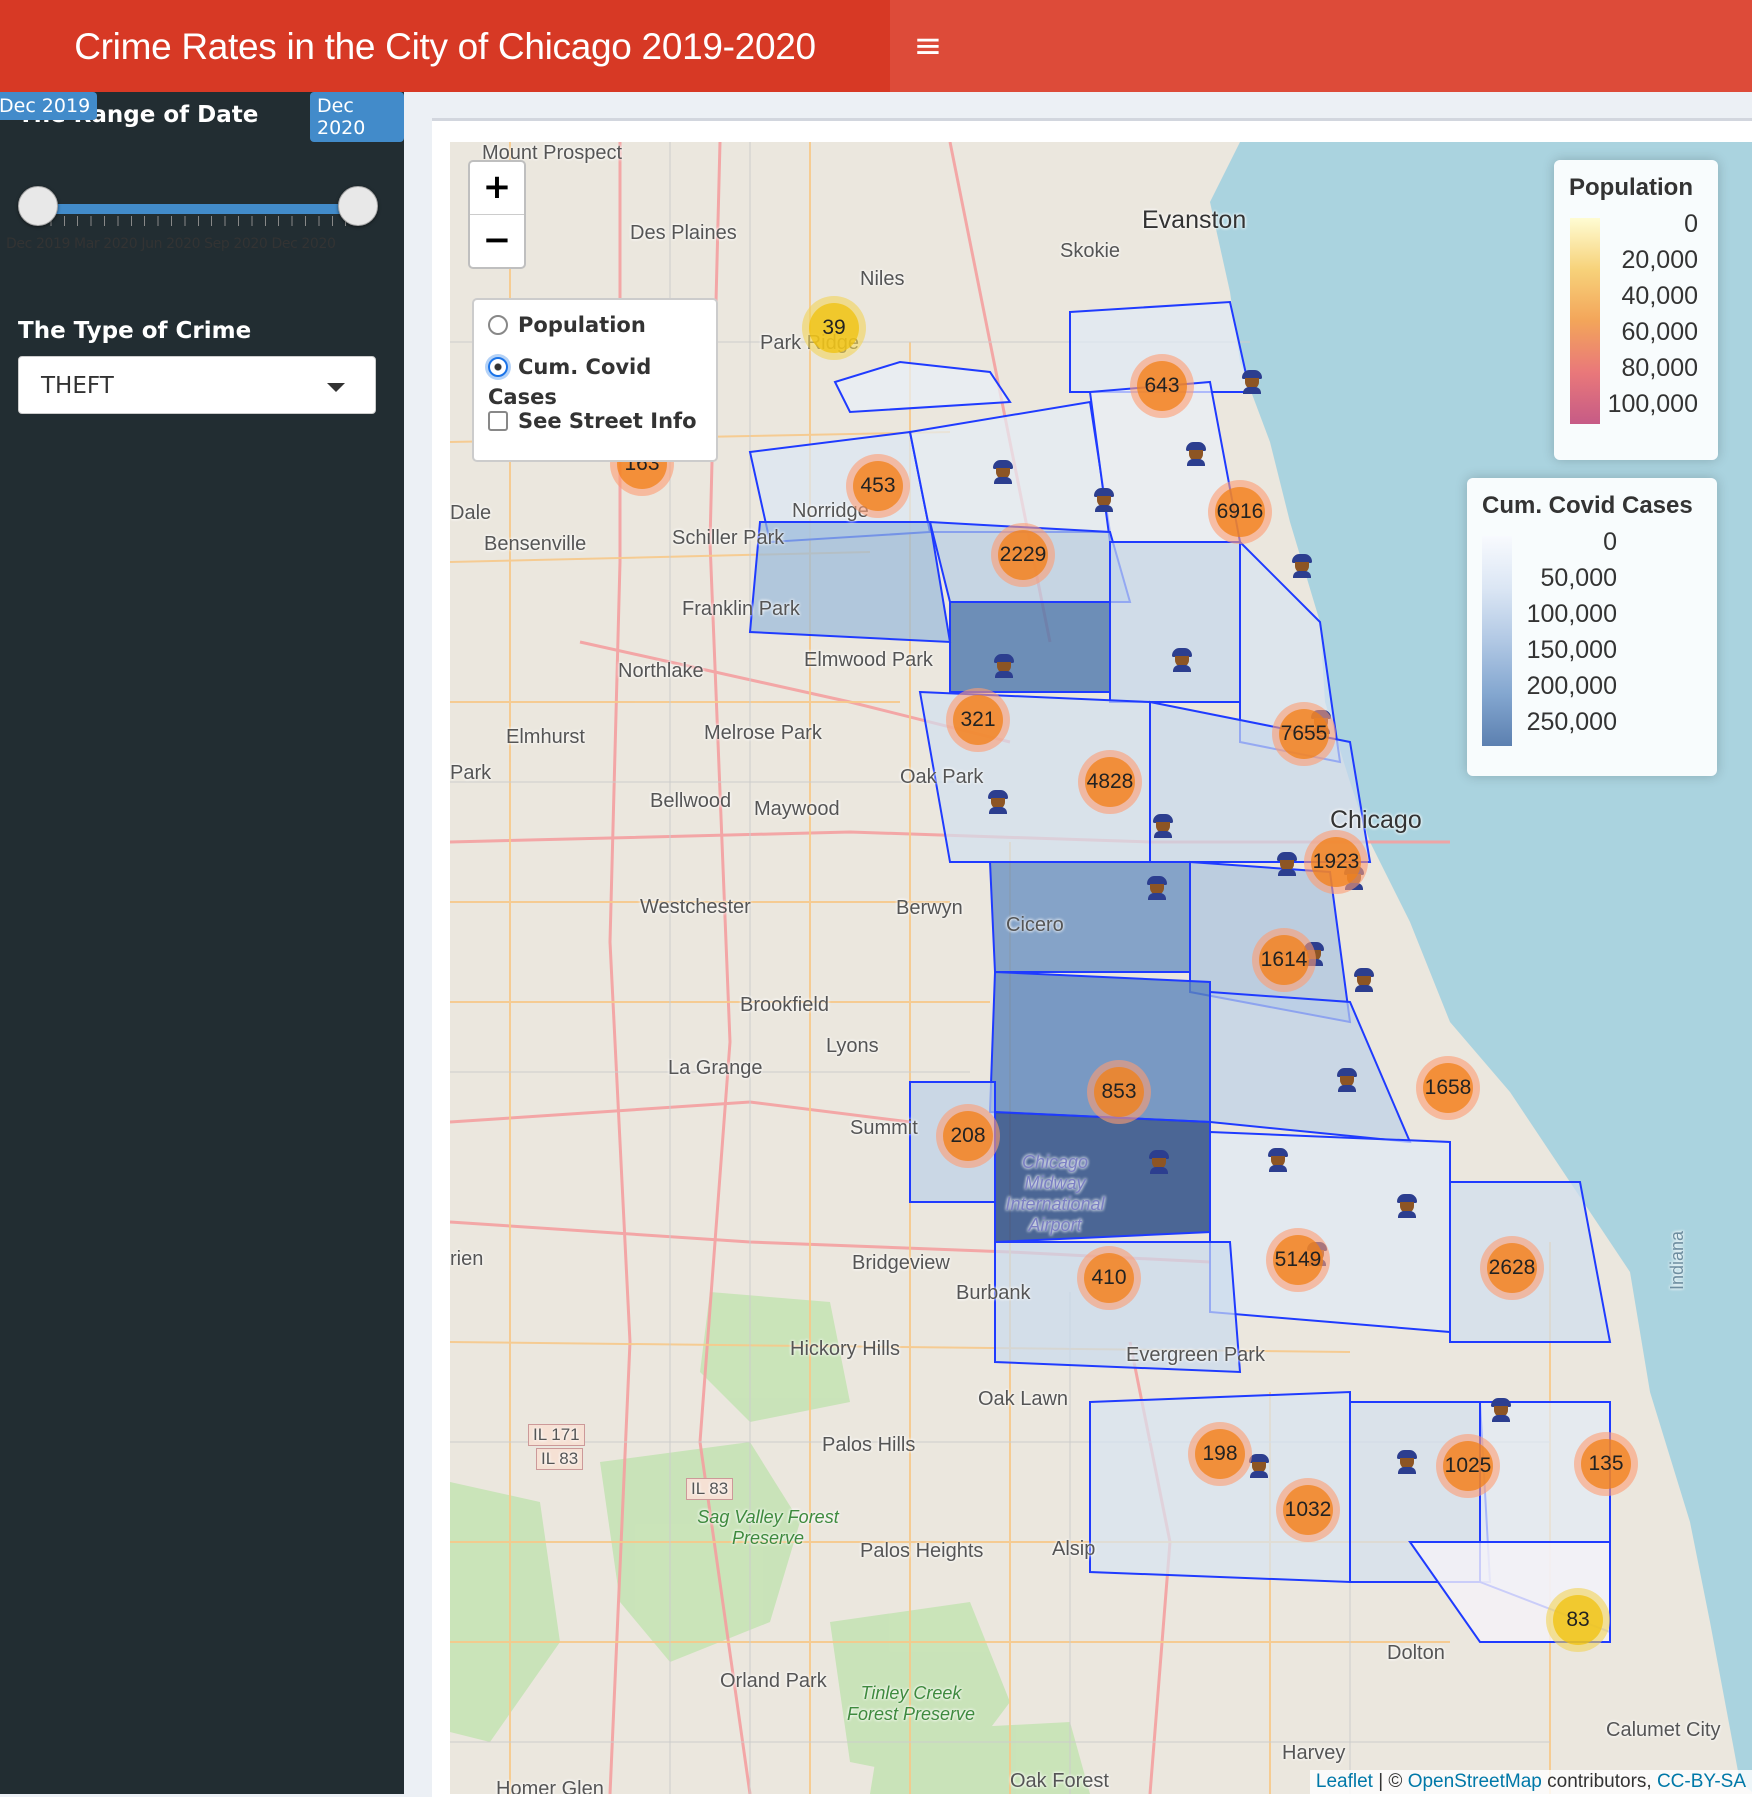 This screenshot has width=1752, height=1797. What do you see at coordinates (1631, 187) in the screenshot?
I see `legend-population-title: Population` at bounding box center [1631, 187].